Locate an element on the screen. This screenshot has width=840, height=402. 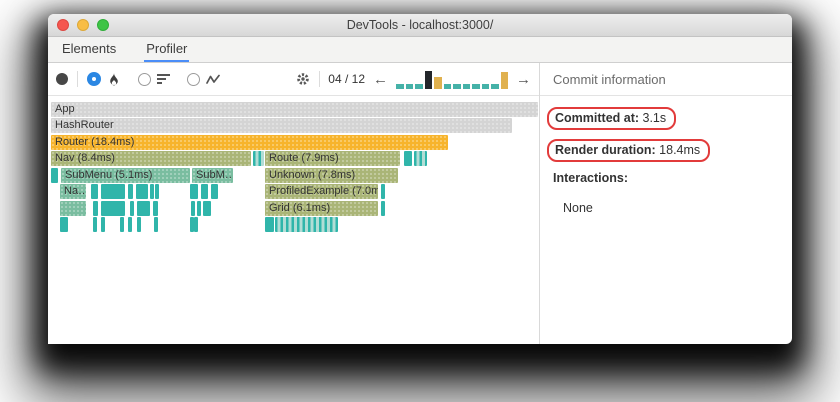
tab-bar: Elements Profiler is located at coordinates (420, 50).